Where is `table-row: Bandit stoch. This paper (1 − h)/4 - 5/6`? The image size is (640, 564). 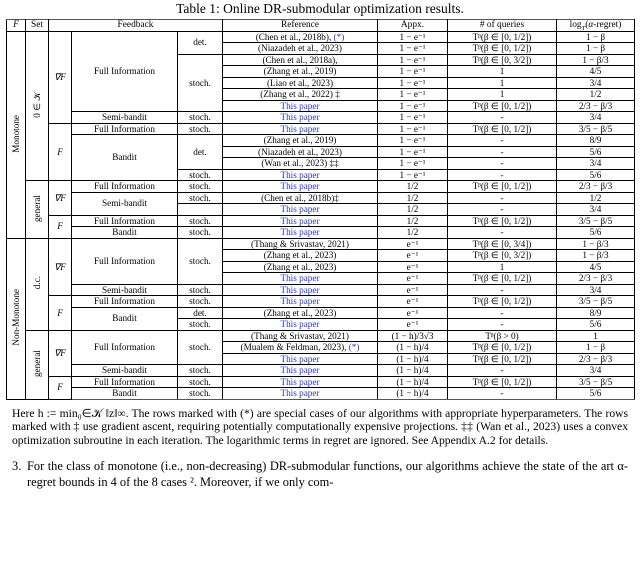 table-row: Bandit stoch. This paper (1 − h)/4 - 5/6 is located at coordinates (321, 393).